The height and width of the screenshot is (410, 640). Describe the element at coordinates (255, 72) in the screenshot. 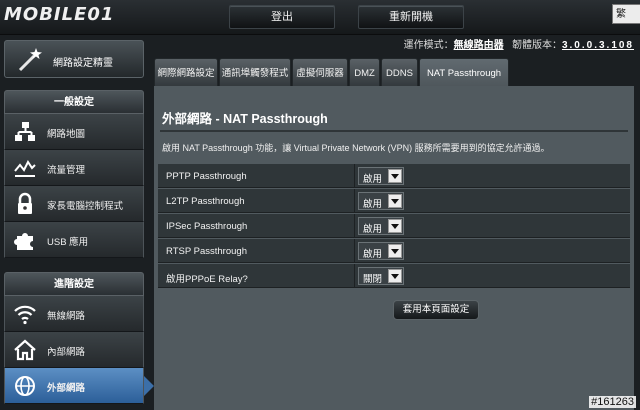

I see `tab-port-trigger: 通訊埠觸發程式` at that location.